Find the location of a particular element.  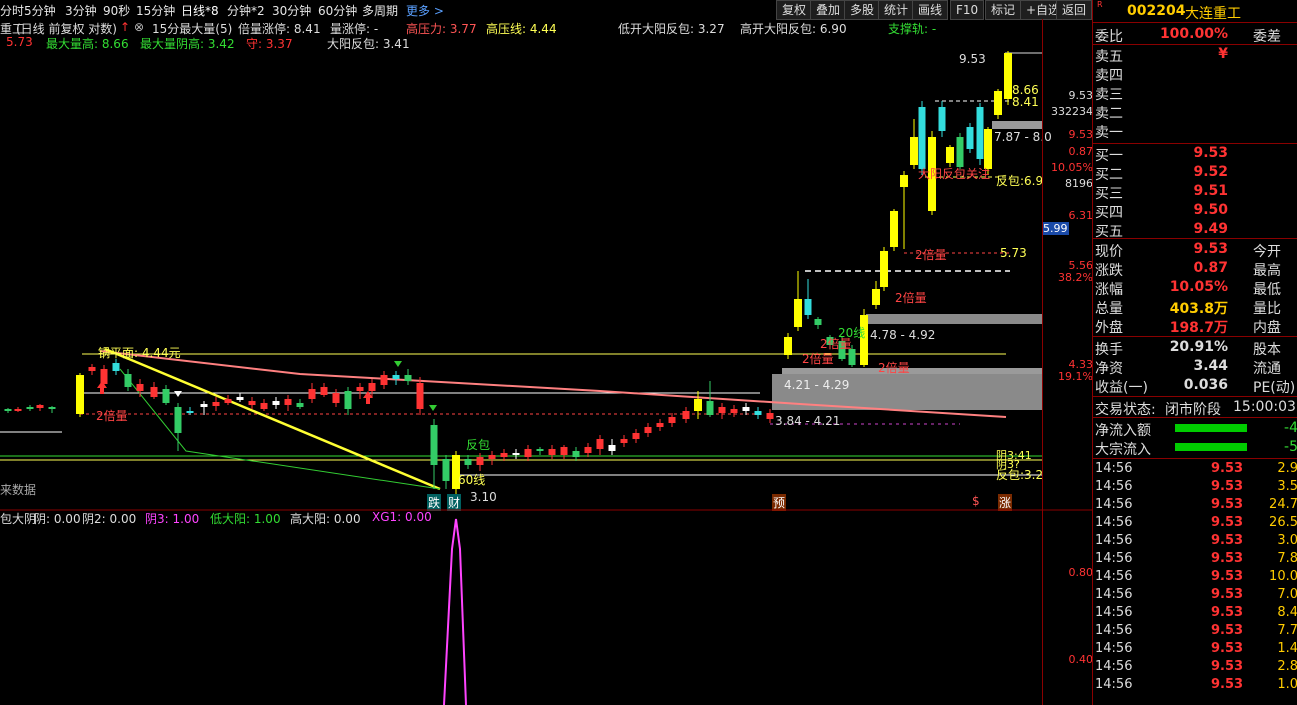

tick-row: 14:56 9.53 2.9 is located at coordinates (1195, 470).